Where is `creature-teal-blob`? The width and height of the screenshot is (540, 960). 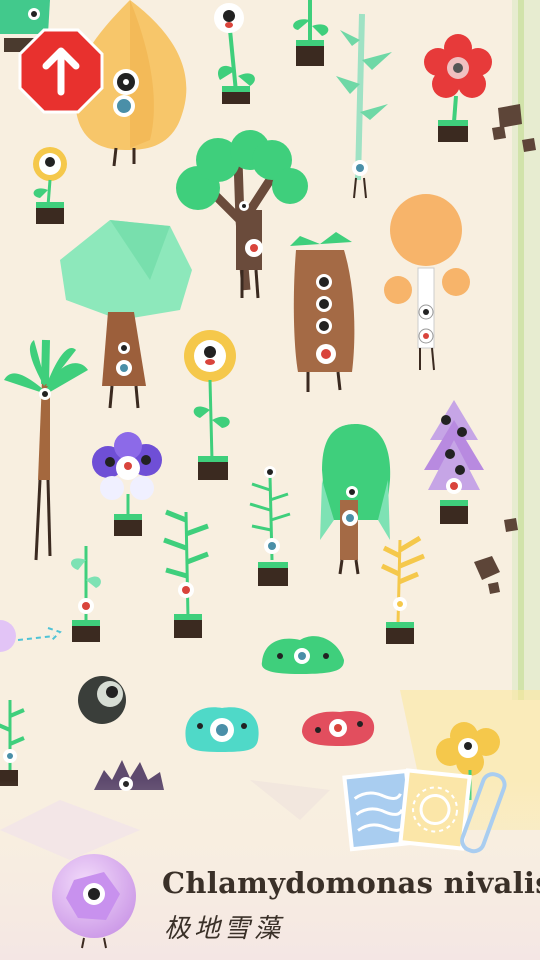 creature-teal-blob is located at coordinates (222, 729).